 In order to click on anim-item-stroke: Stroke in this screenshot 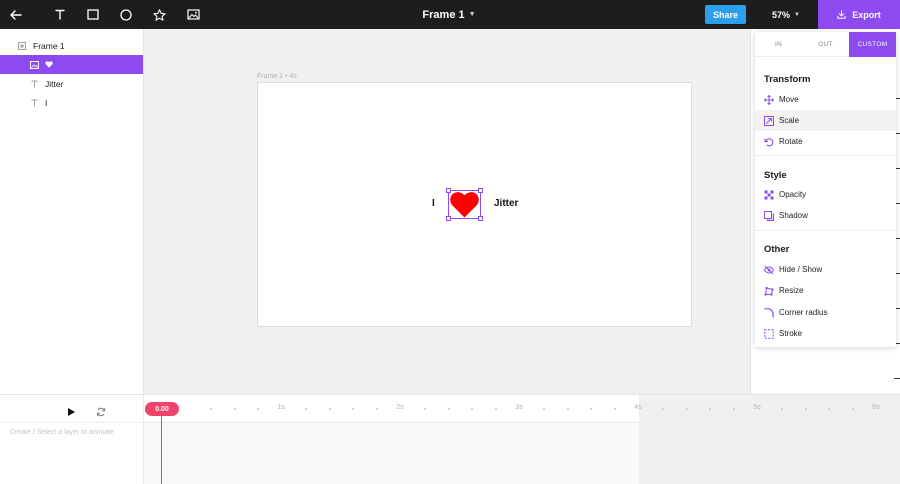, I will do `click(825, 333)`.